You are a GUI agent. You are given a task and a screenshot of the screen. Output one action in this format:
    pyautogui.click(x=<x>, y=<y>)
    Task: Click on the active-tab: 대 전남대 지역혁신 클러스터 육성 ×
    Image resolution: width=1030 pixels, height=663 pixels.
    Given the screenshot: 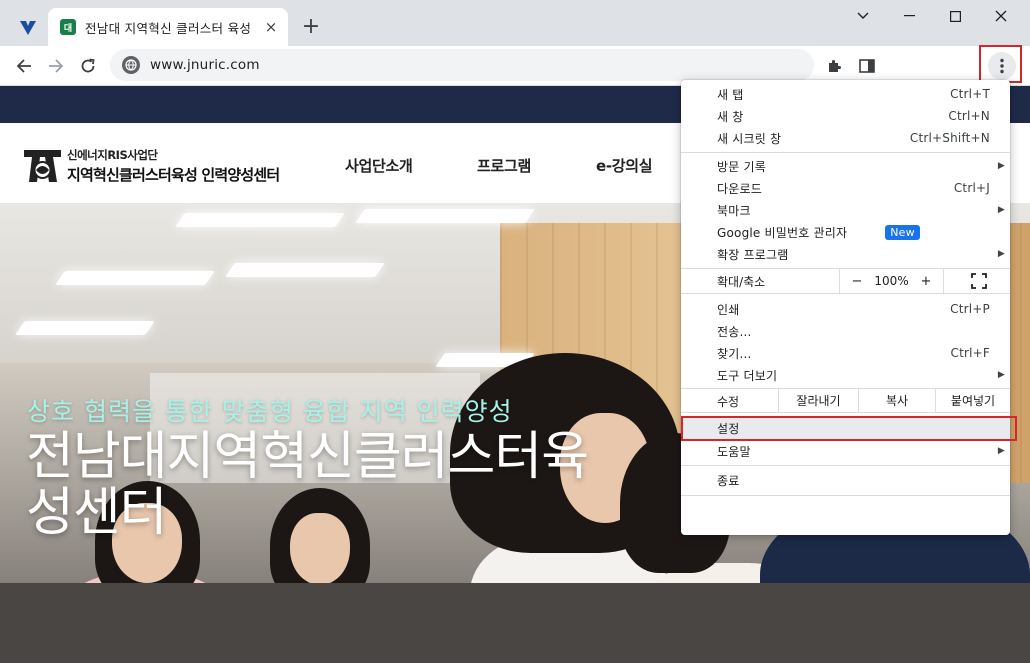 What is the action you would take?
    pyautogui.click(x=168, y=27)
    